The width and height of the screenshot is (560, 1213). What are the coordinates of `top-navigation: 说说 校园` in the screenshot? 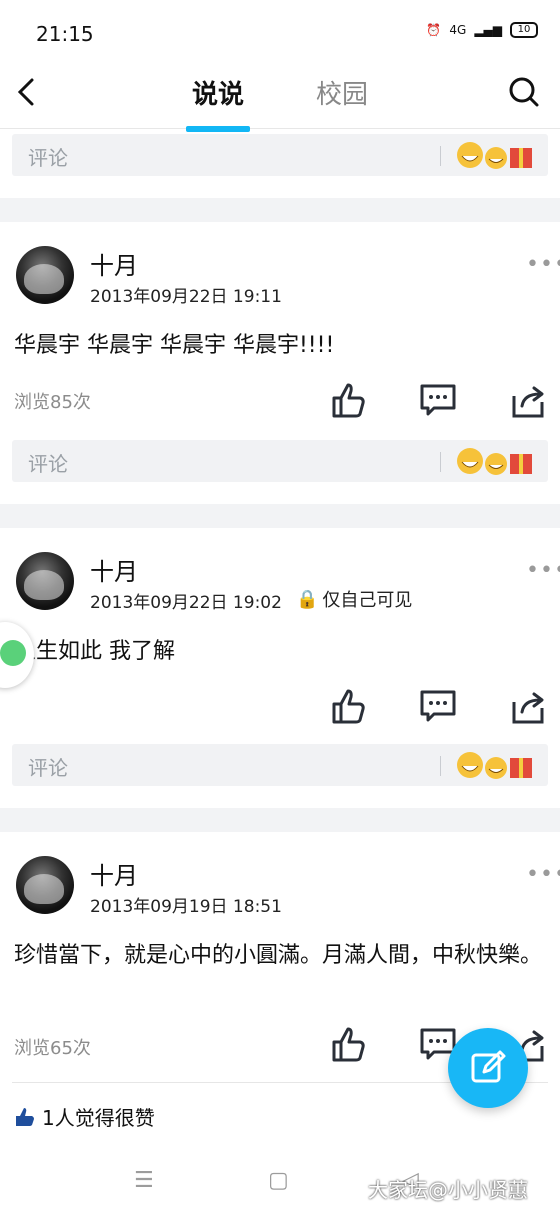 It's located at (280, 98).